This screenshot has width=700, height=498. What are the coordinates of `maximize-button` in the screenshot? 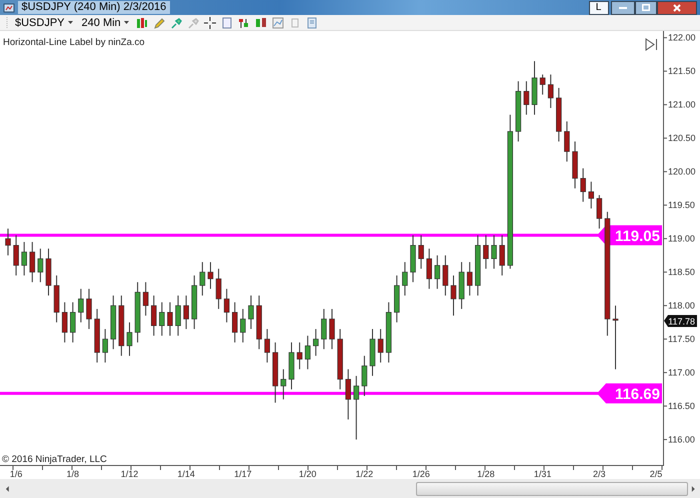 It's located at (646, 7).